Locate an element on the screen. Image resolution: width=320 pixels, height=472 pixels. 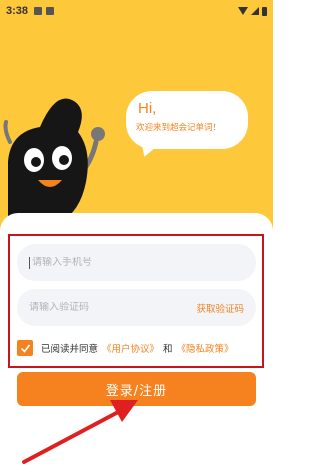
agreement-row: 已阅读并同意 《用户协议》 和 《隐私政策》 is located at coordinates (137, 348).